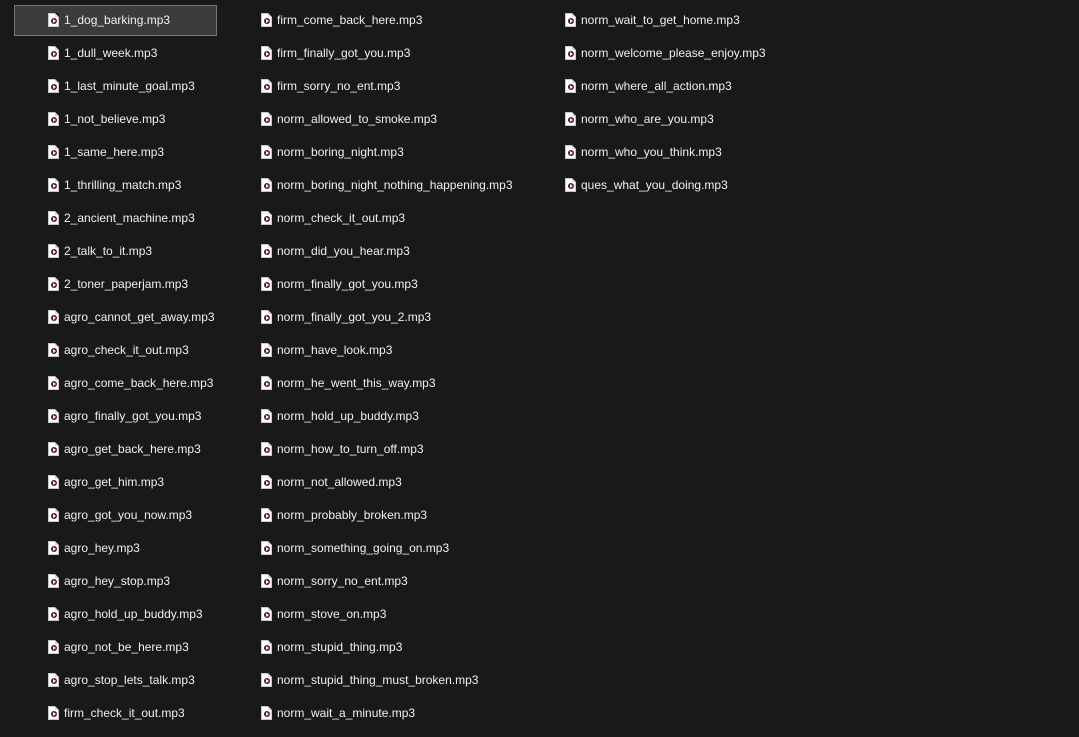  I want to click on file-item: agro_check_it_out.mp3, so click(115, 350).